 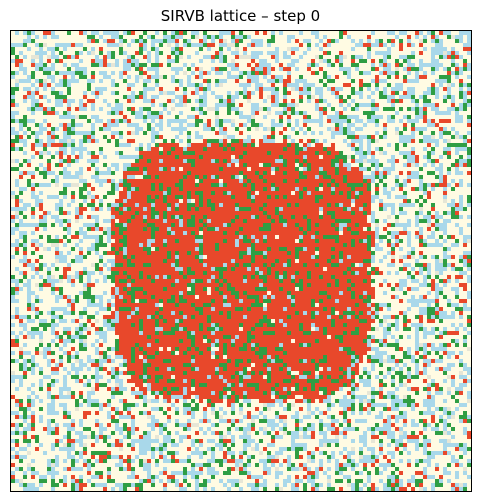 What do you see at coordinates (240, 16) in the screenshot?
I see `chart-title: SIRVB lattice – step 0` at bounding box center [240, 16].